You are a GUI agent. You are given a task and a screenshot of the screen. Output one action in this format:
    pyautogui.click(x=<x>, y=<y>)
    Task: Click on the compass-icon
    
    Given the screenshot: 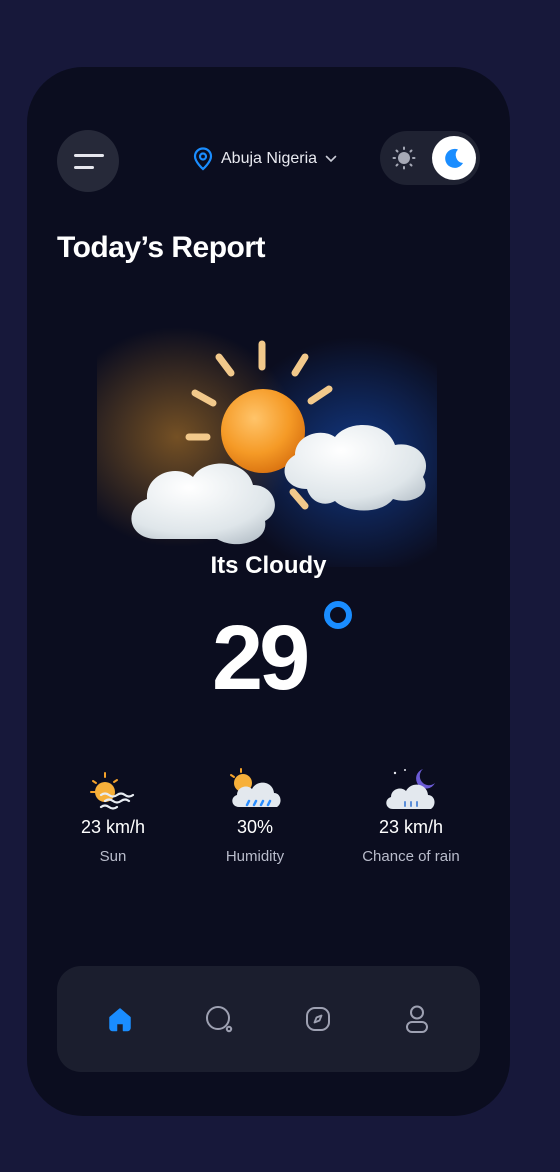 What is the action you would take?
    pyautogui.click(x=317, y=1019)
    